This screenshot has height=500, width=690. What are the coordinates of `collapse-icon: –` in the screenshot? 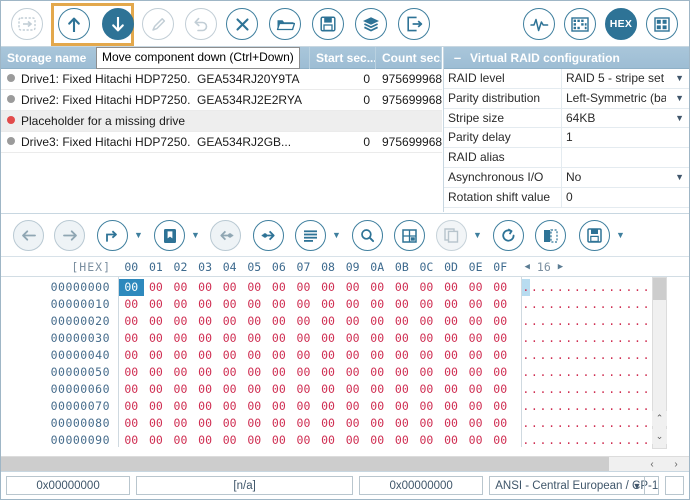 It's located at (457, 57).